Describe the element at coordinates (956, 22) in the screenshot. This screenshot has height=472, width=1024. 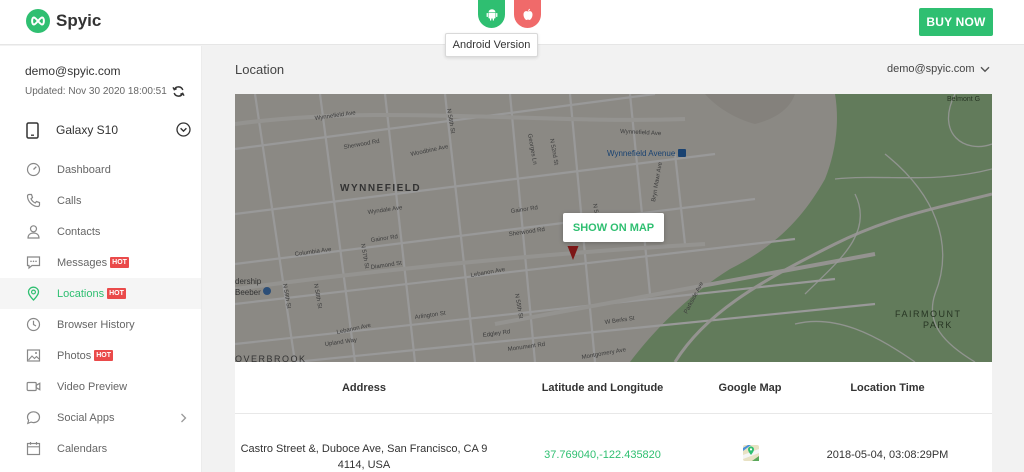
I see `buy-now-button: BUY NOW` at that location.